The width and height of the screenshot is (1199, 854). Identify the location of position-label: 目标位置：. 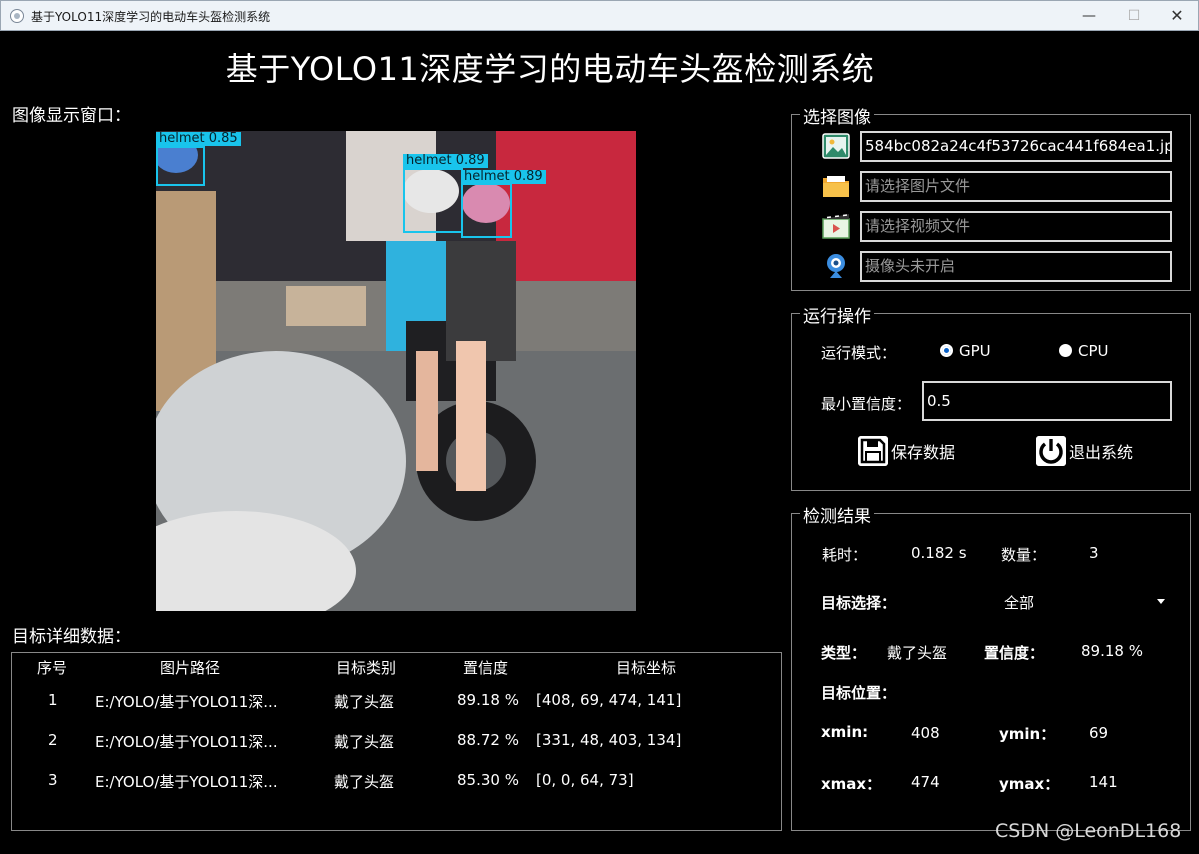
(859, 693).